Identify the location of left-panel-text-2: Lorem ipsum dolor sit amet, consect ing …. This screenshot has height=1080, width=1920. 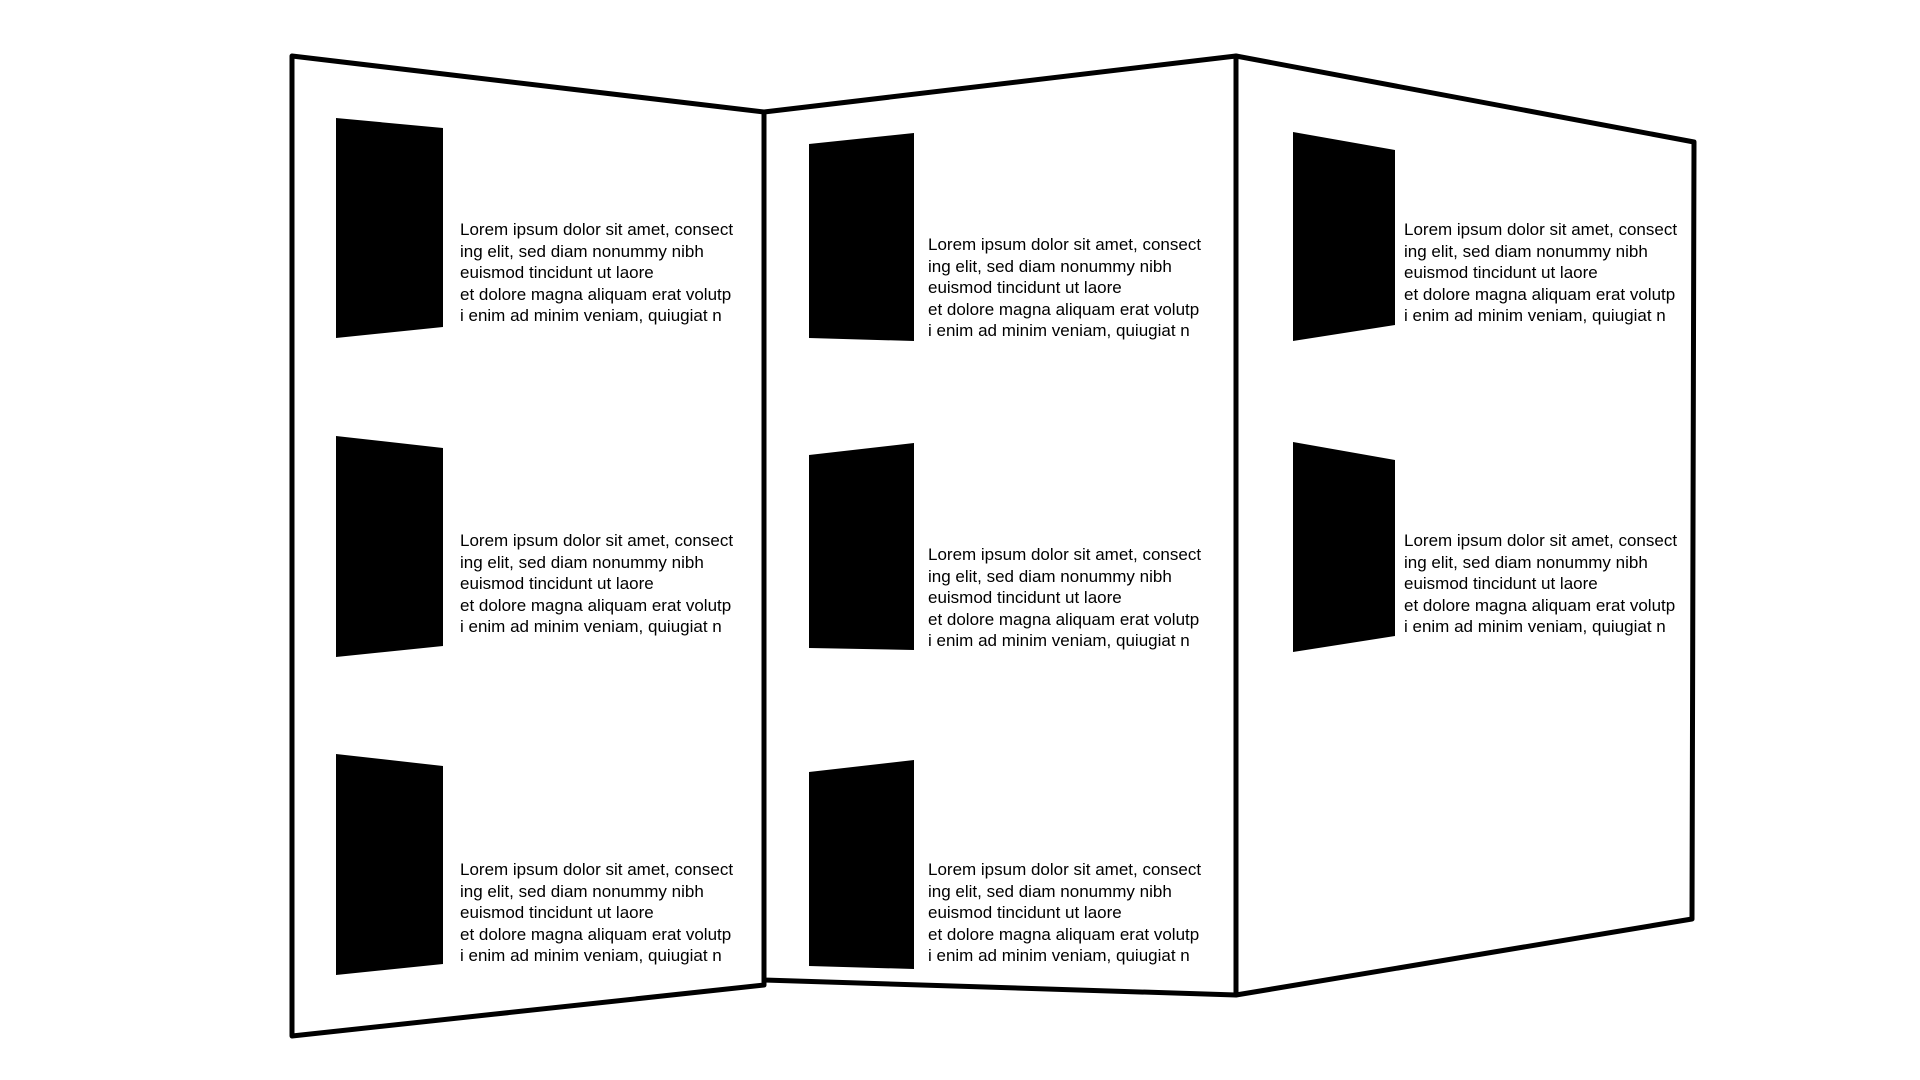
(605, 584).